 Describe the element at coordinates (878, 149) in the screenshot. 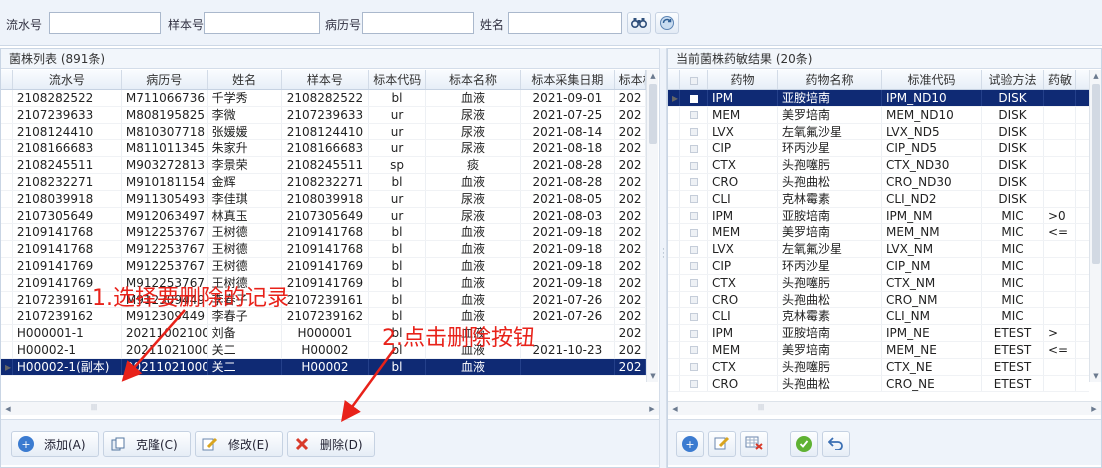

I see `table-row: CIP 环丙沙星 CIP_ND5 DISK` at that location.